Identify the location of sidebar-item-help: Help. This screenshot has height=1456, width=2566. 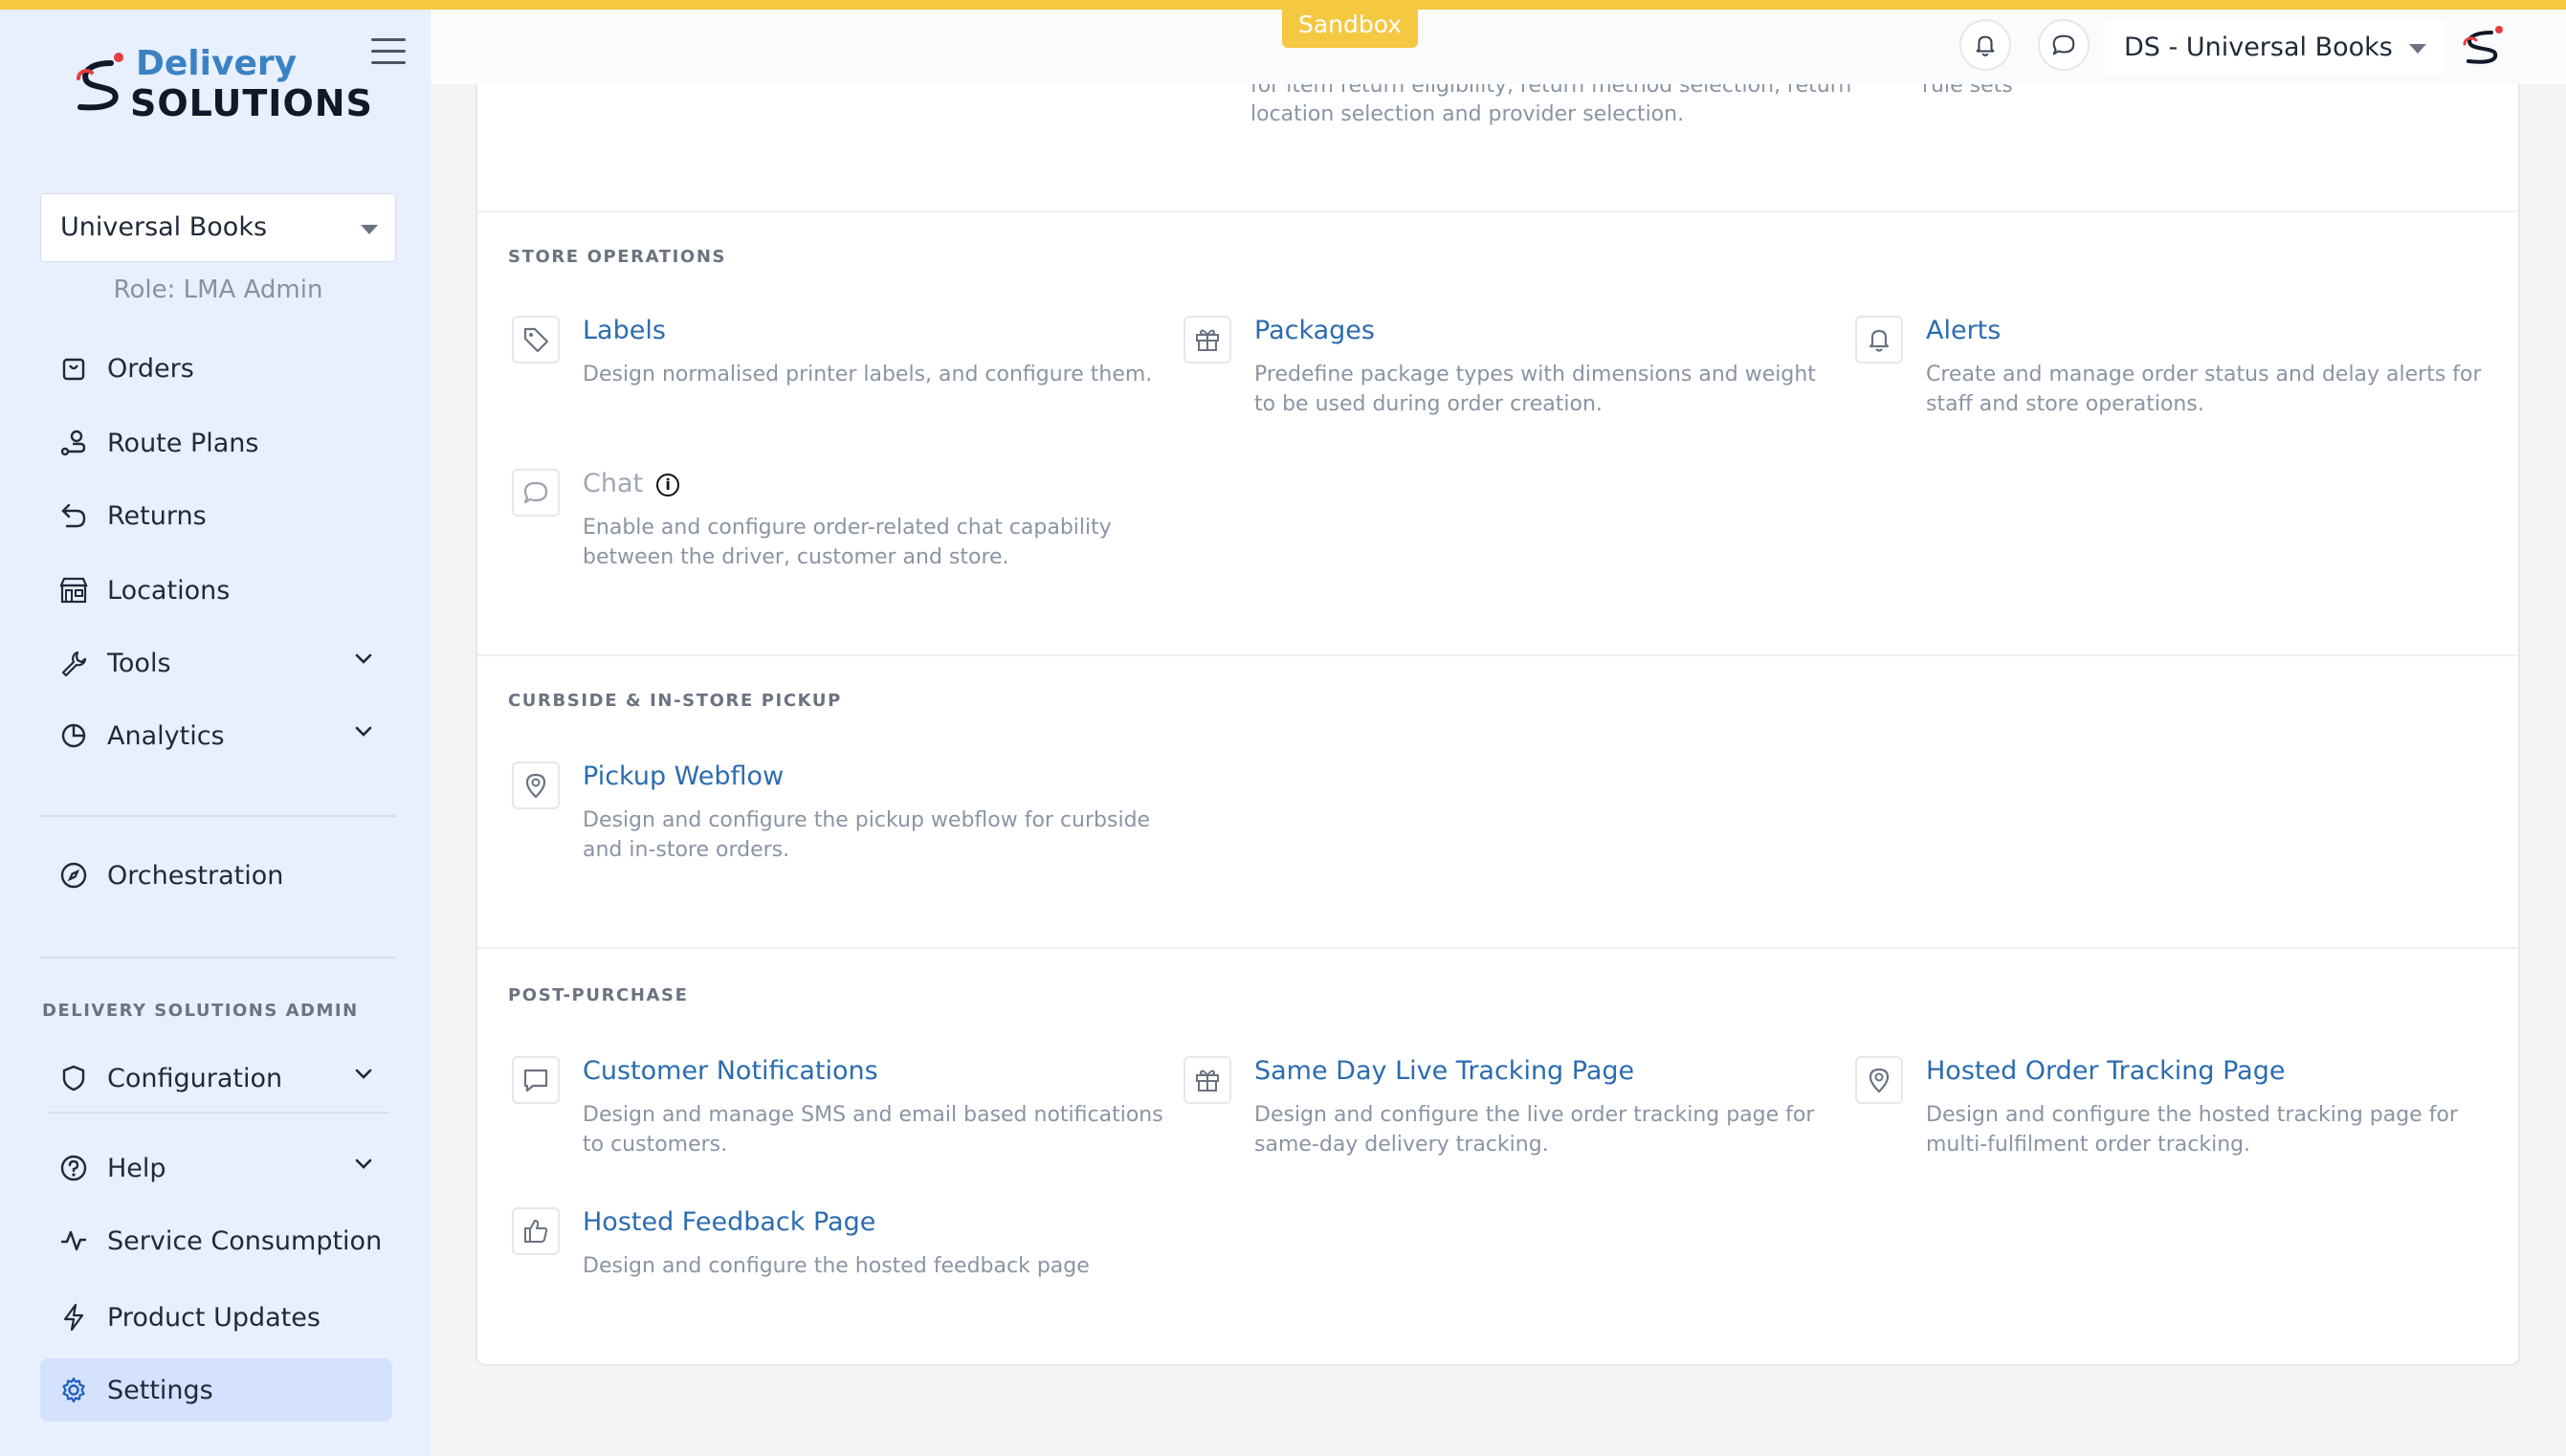
(216, 1168).